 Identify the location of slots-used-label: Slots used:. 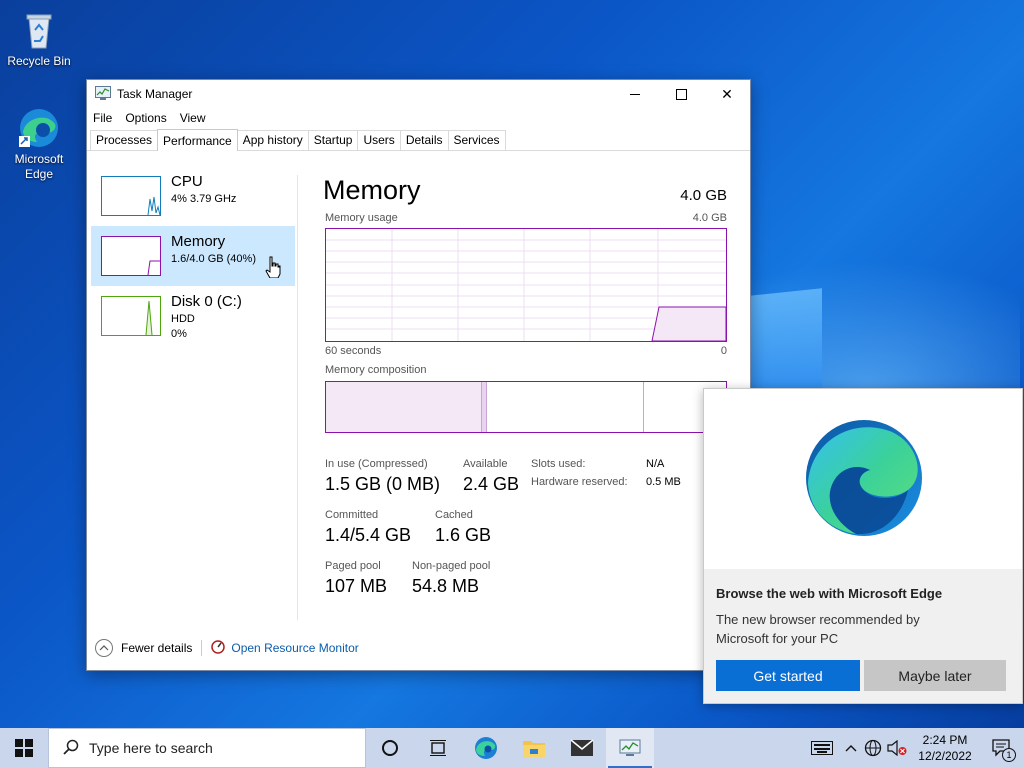
(558, 464).